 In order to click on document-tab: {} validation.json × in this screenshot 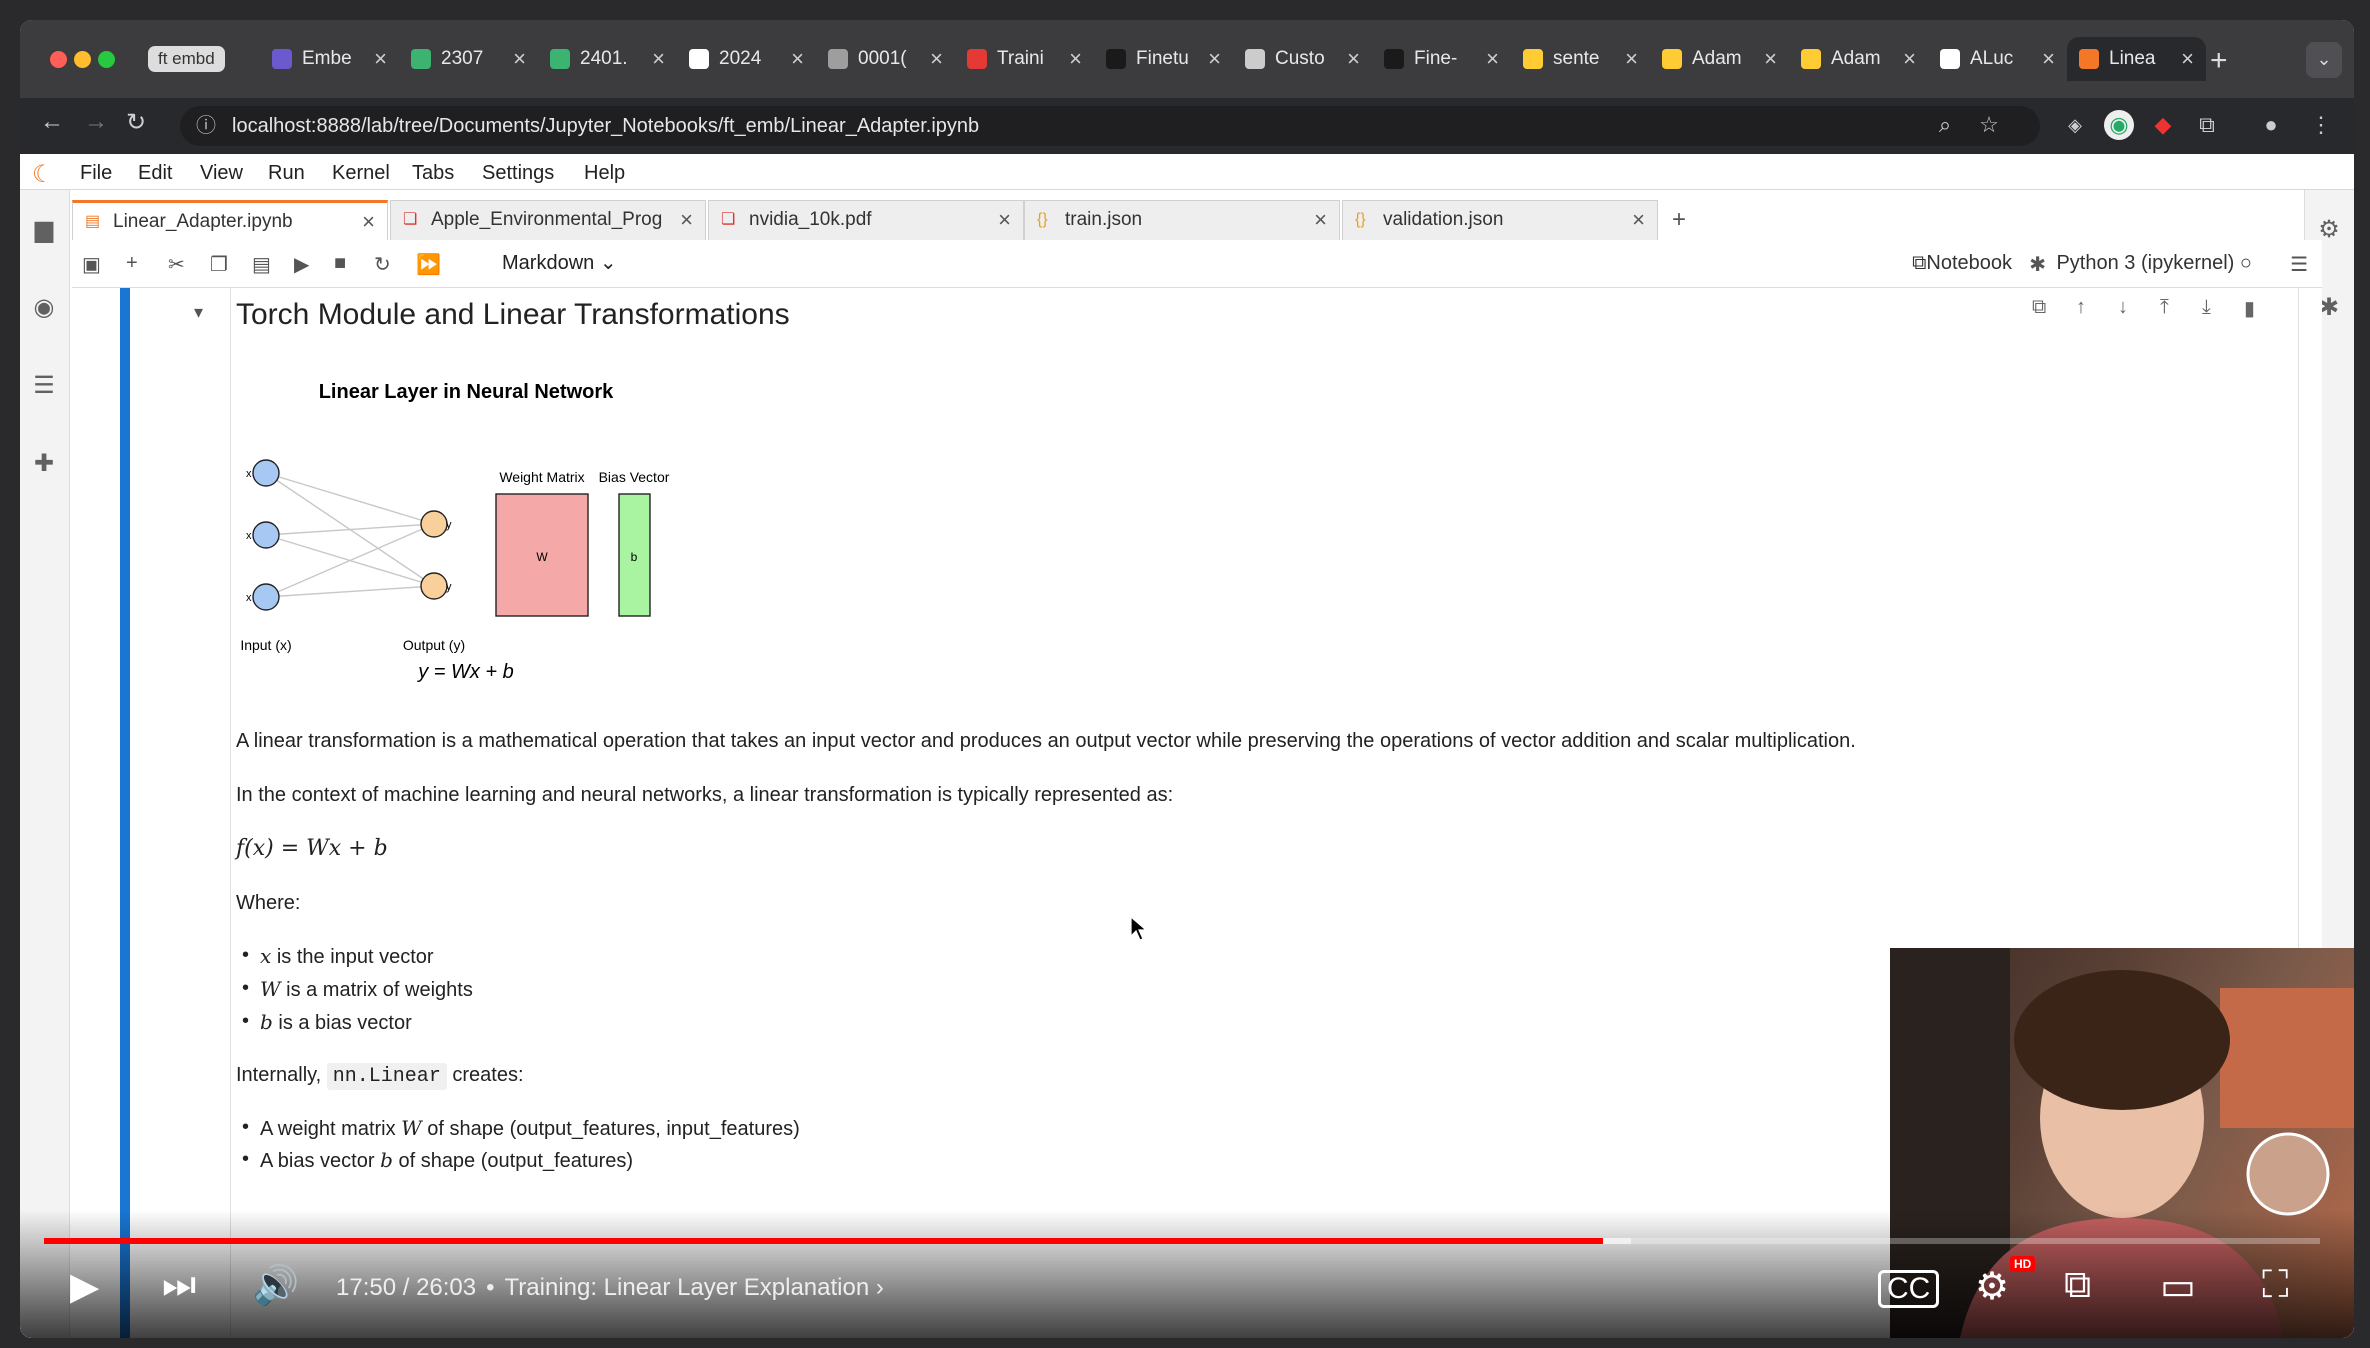, I will do `click(1500, 220)`.